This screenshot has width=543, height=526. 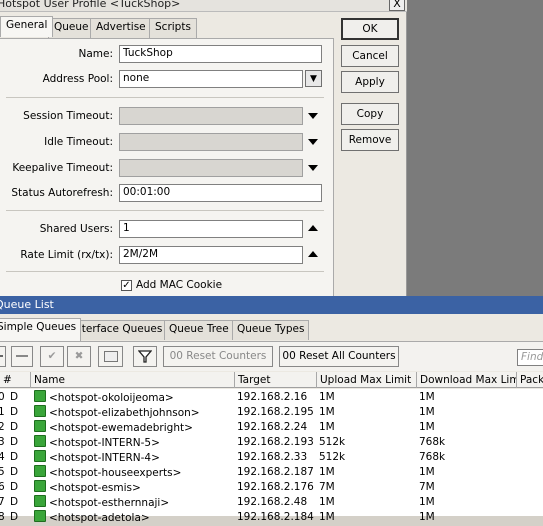 I want to click on disable-button: ✖, so click(x=79, y=356).